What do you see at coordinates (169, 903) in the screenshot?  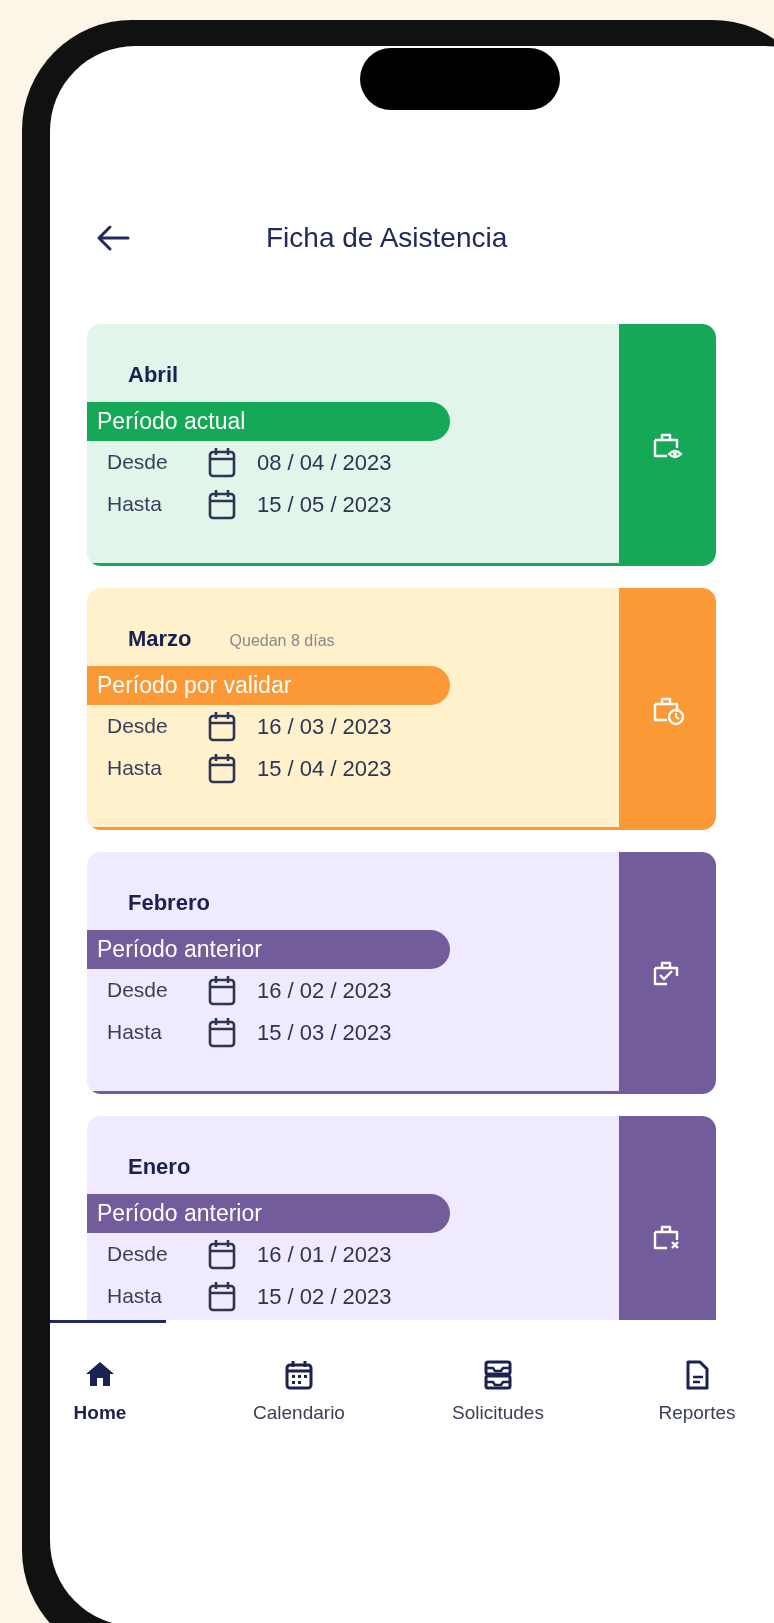 I see `month-name: Febrero` at bounding box center [169, 903].